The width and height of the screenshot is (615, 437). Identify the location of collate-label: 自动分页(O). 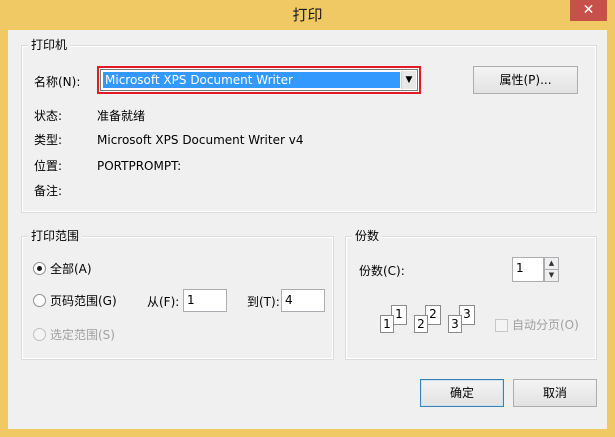
(545, 325).